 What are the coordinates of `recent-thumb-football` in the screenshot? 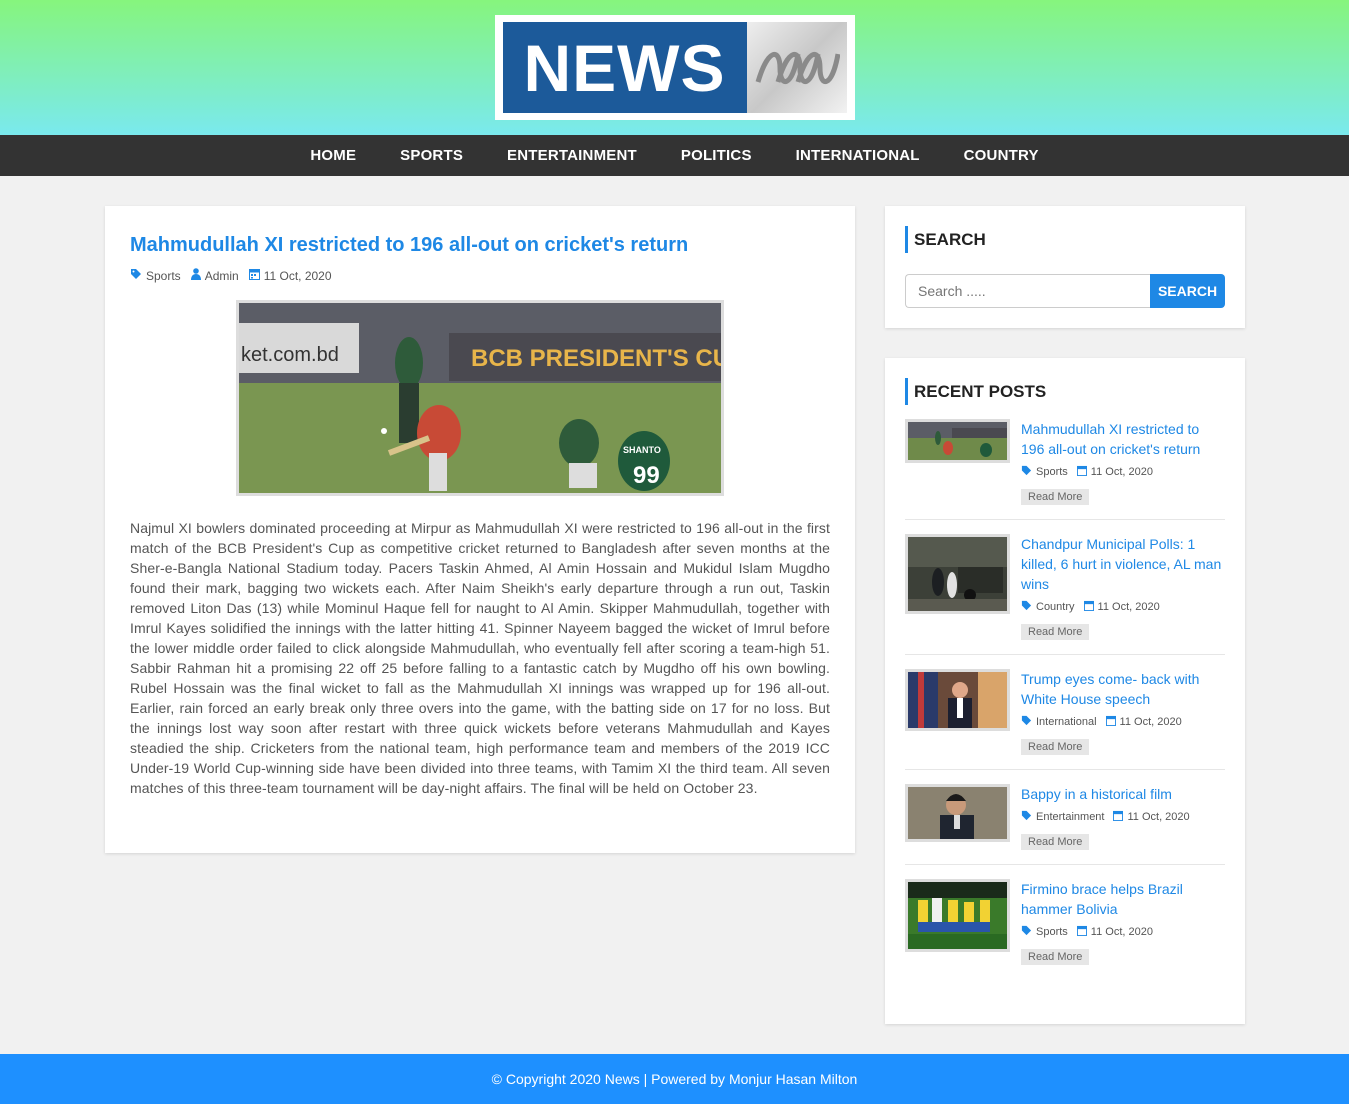 It's located at (957, 915).